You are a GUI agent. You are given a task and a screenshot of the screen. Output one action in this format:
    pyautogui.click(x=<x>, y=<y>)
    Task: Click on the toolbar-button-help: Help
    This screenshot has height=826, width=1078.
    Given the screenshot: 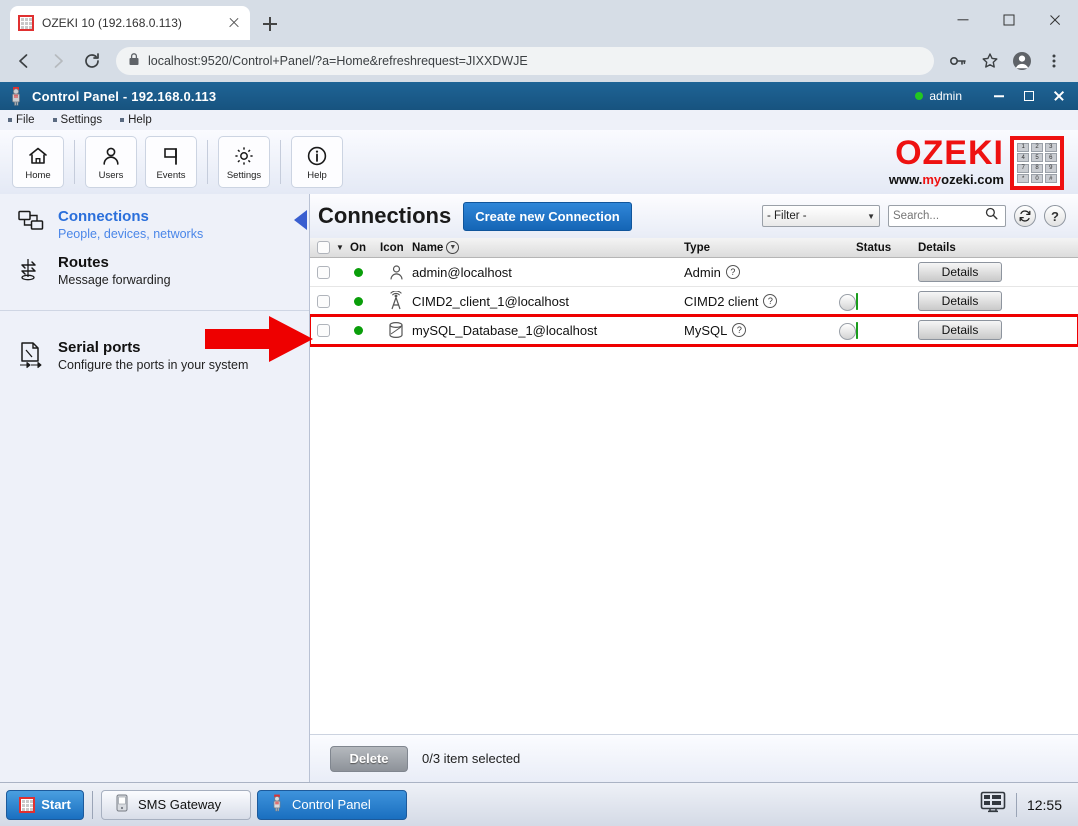 What is the action you would take?
    pyautogui.click(x=317, y=162)
    